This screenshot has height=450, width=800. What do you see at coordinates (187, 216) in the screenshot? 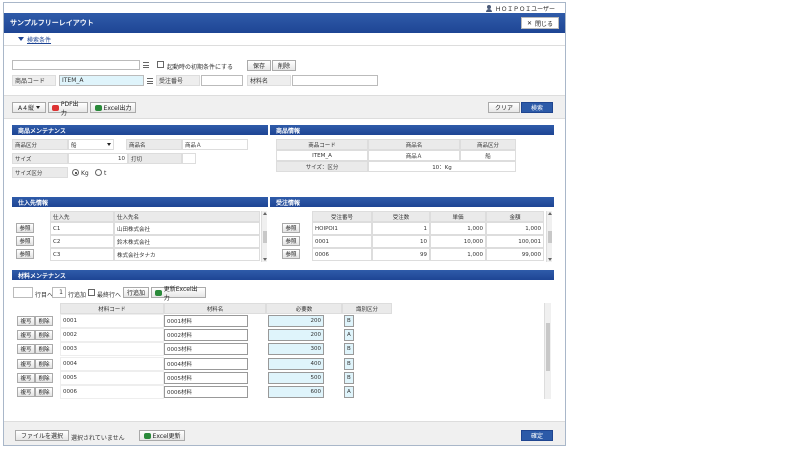
I see `vendor-header-name: 仕入先名` at bounding box center [187, 216].